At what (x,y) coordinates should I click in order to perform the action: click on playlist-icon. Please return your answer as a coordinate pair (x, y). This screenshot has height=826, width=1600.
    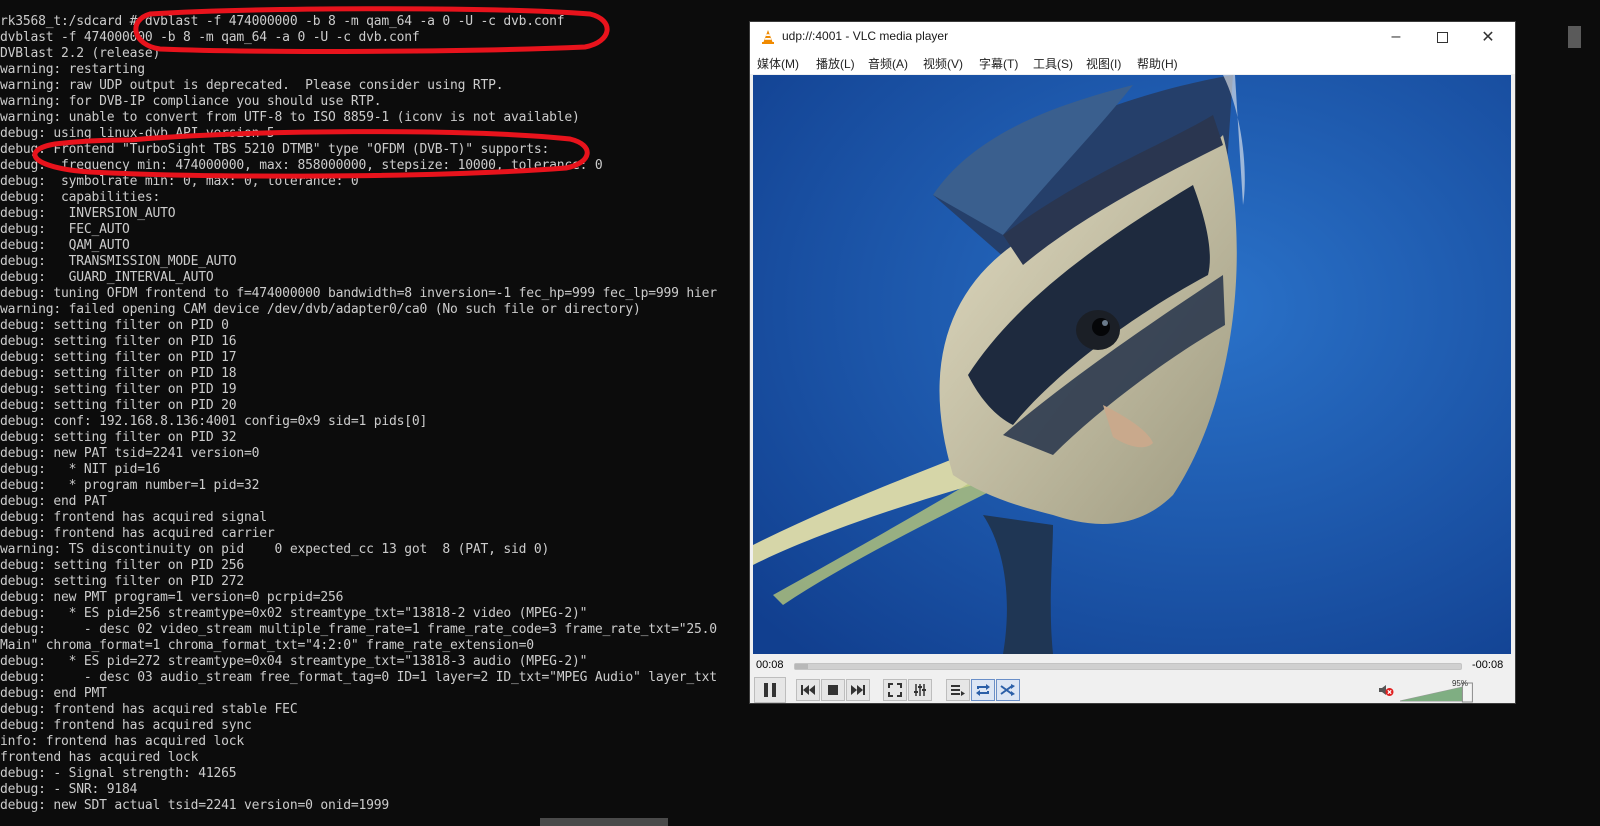
    Looking at the image, I should click on (958, 690).